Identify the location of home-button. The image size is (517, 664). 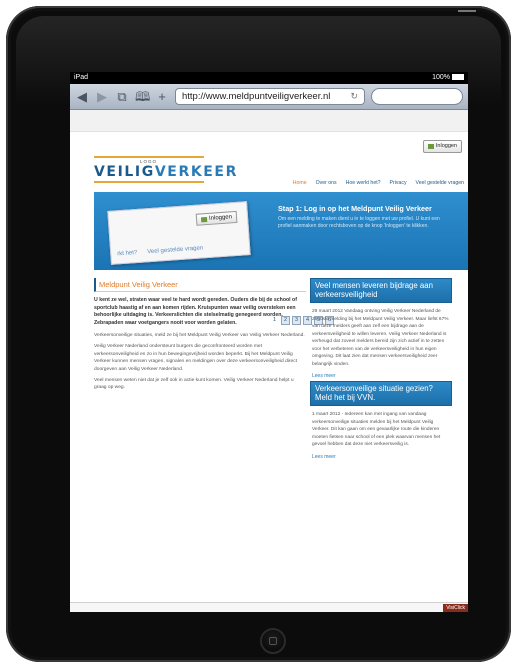
(273, 641).